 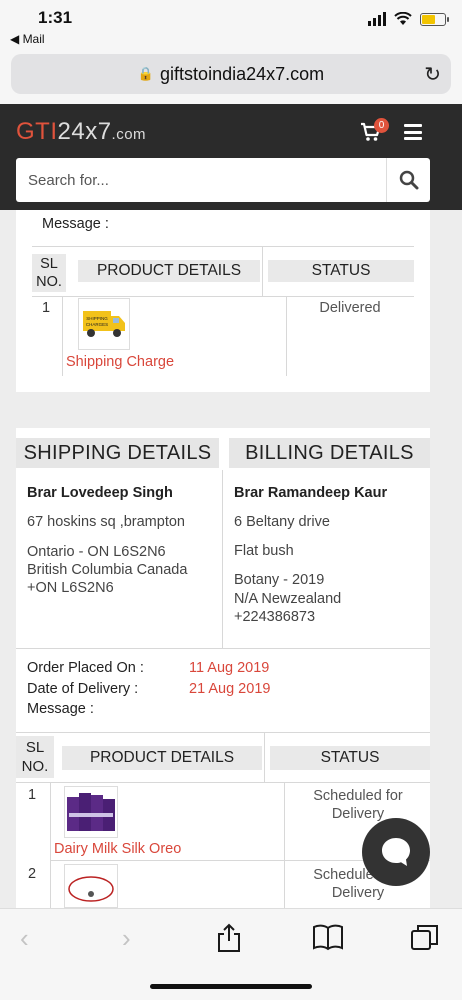 What do you see at coordinates (32, 874) in the screenshot?
I see `row-sl: 2` at bounding box center [32, 874].